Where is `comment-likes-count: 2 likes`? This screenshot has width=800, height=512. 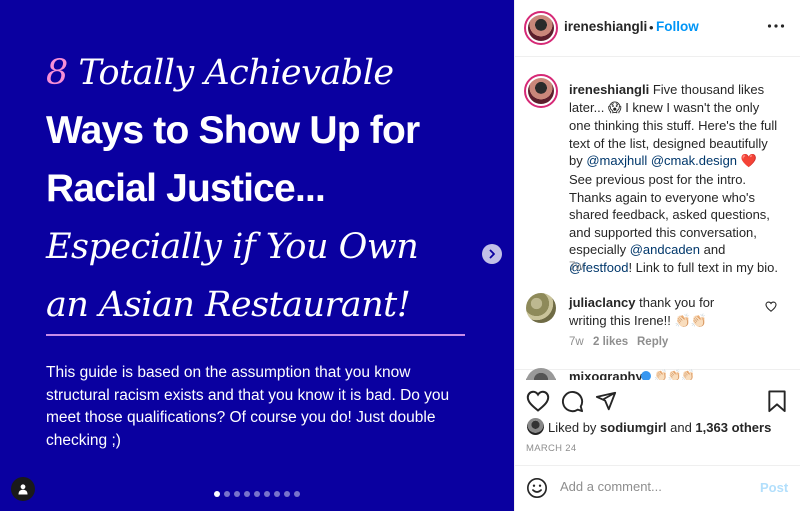
comment-likes-count: 2 likes is located at coordinates (611, 342).